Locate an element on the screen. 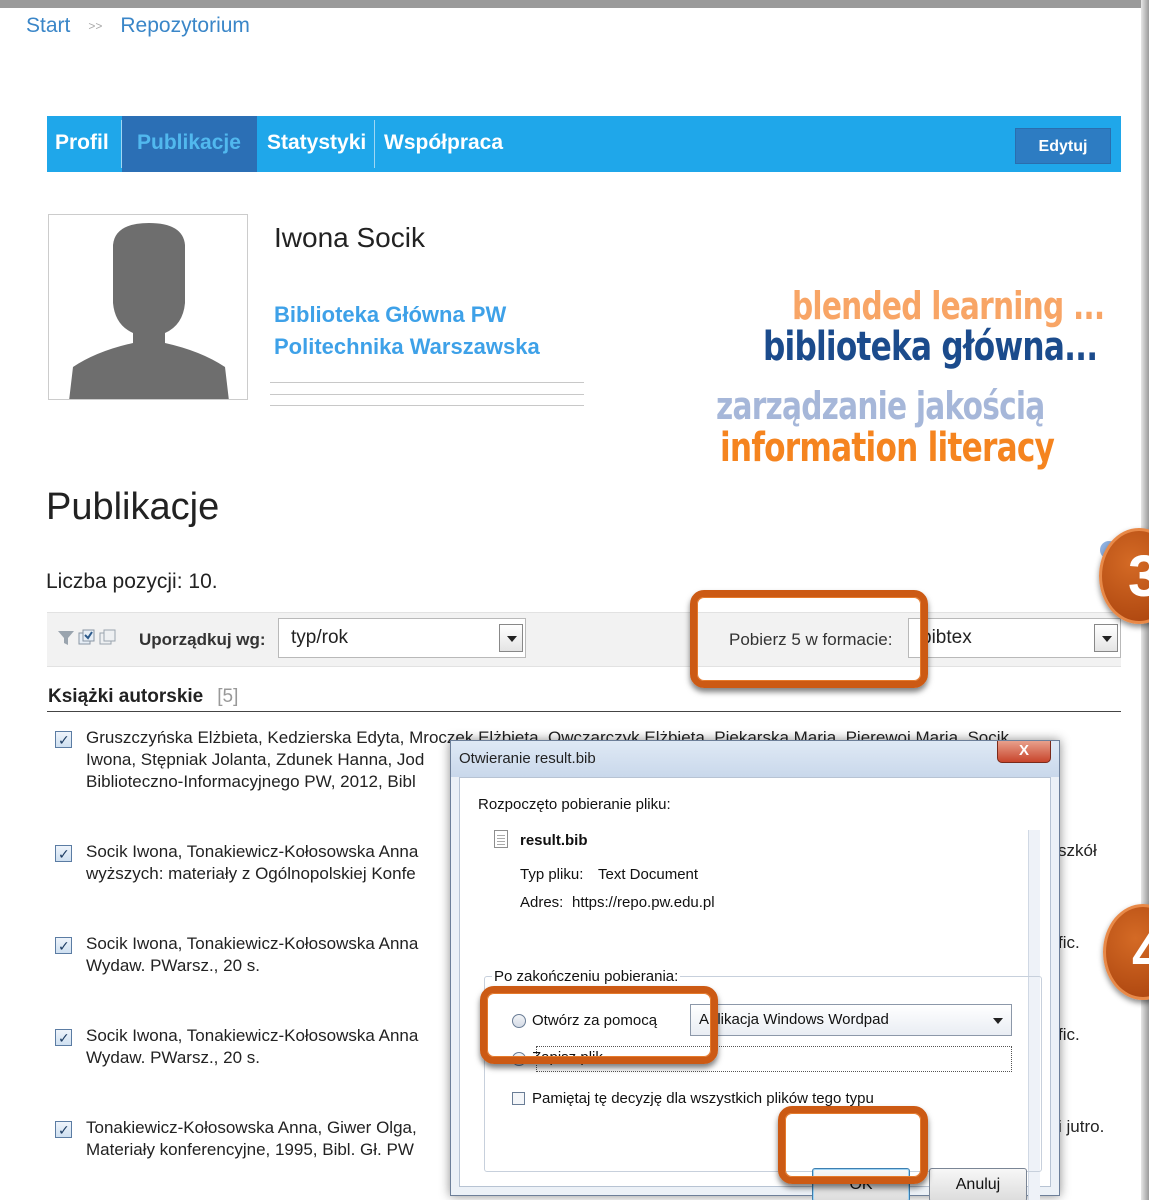  sort-label: Uporządkuj wg: is located at coordinates (202, 639).